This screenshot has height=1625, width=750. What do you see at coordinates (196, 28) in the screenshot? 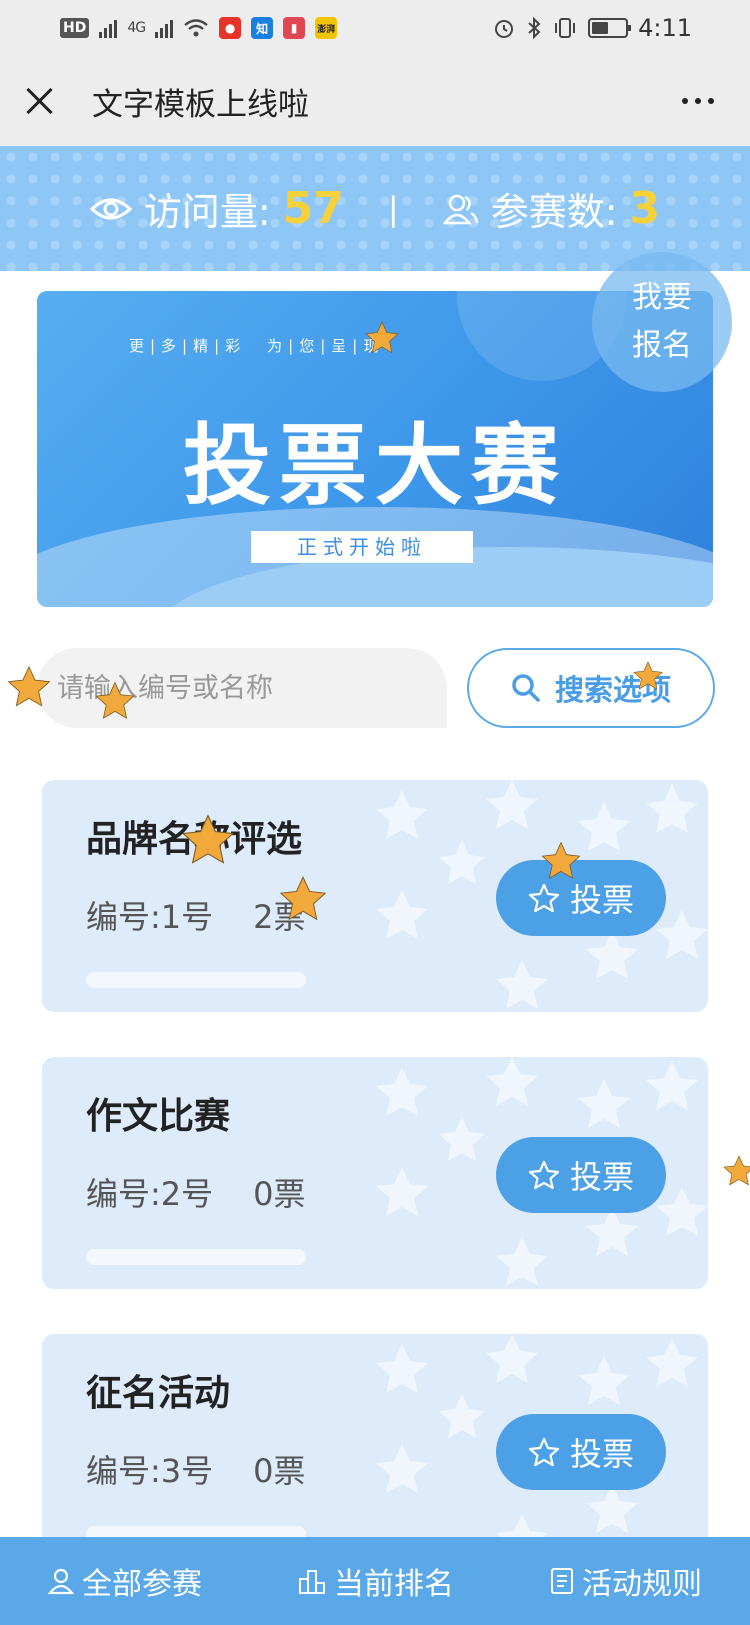
I see `wifi-icon` at bounding box center [196, 28].